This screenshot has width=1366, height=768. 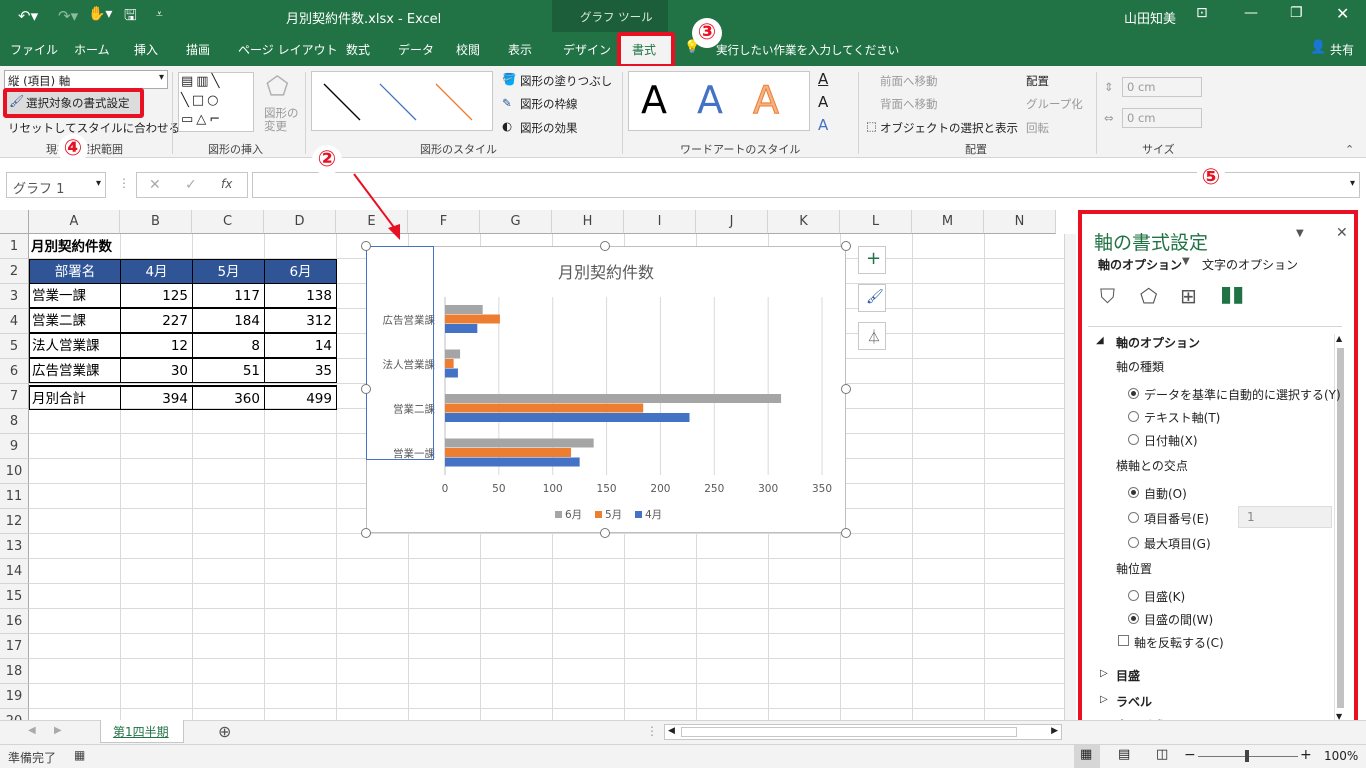 I want to click on size-properties-icon: ⊞, so click(x=1188, y=296).